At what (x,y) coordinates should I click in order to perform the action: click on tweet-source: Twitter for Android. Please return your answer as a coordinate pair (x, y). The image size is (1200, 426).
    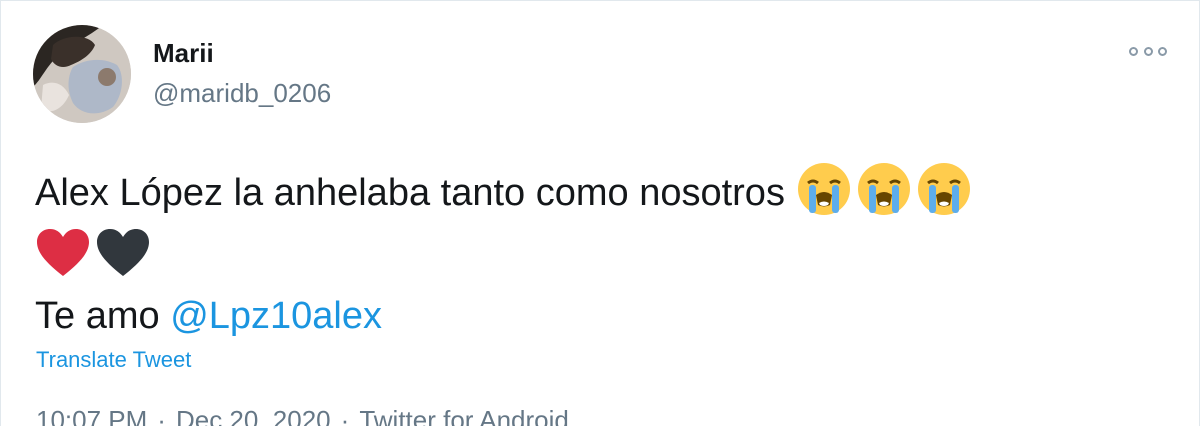
    Looking at the image, I should click on (464, 415).